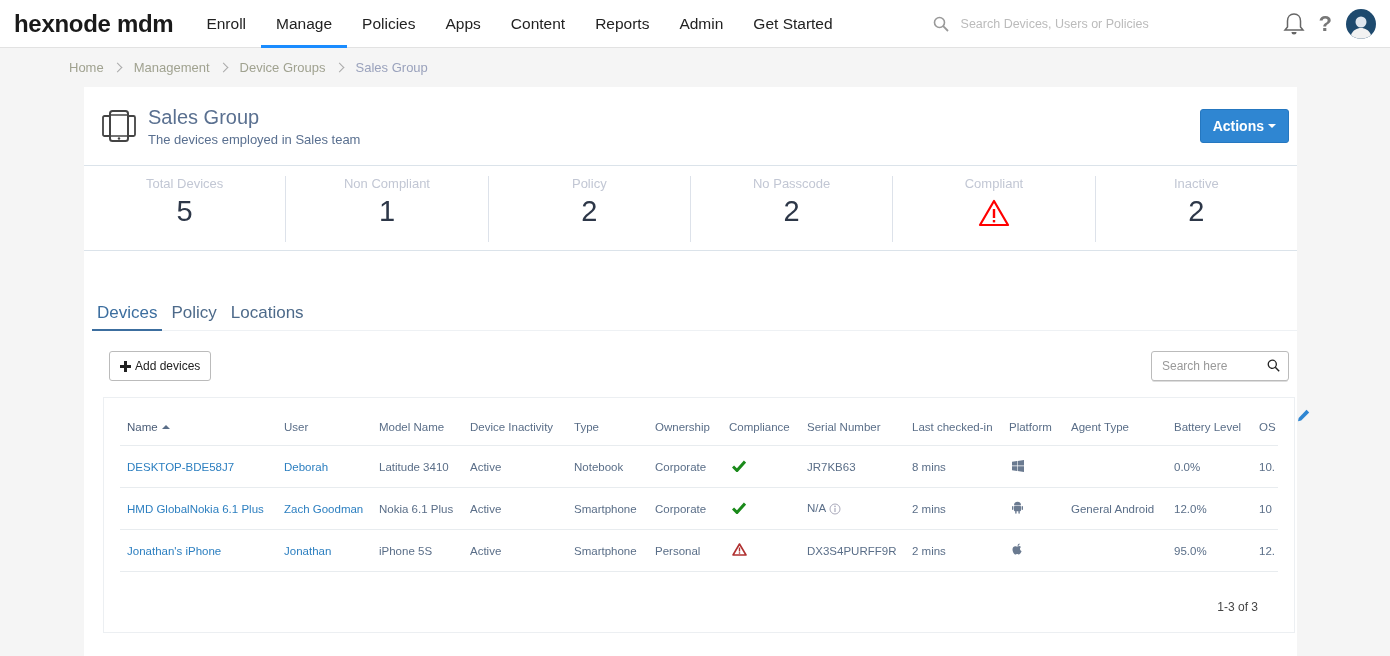  What do you see at coordinates (993, 213) in the screenshot?
I see `warning-icon` at bounding box center [993, 213].